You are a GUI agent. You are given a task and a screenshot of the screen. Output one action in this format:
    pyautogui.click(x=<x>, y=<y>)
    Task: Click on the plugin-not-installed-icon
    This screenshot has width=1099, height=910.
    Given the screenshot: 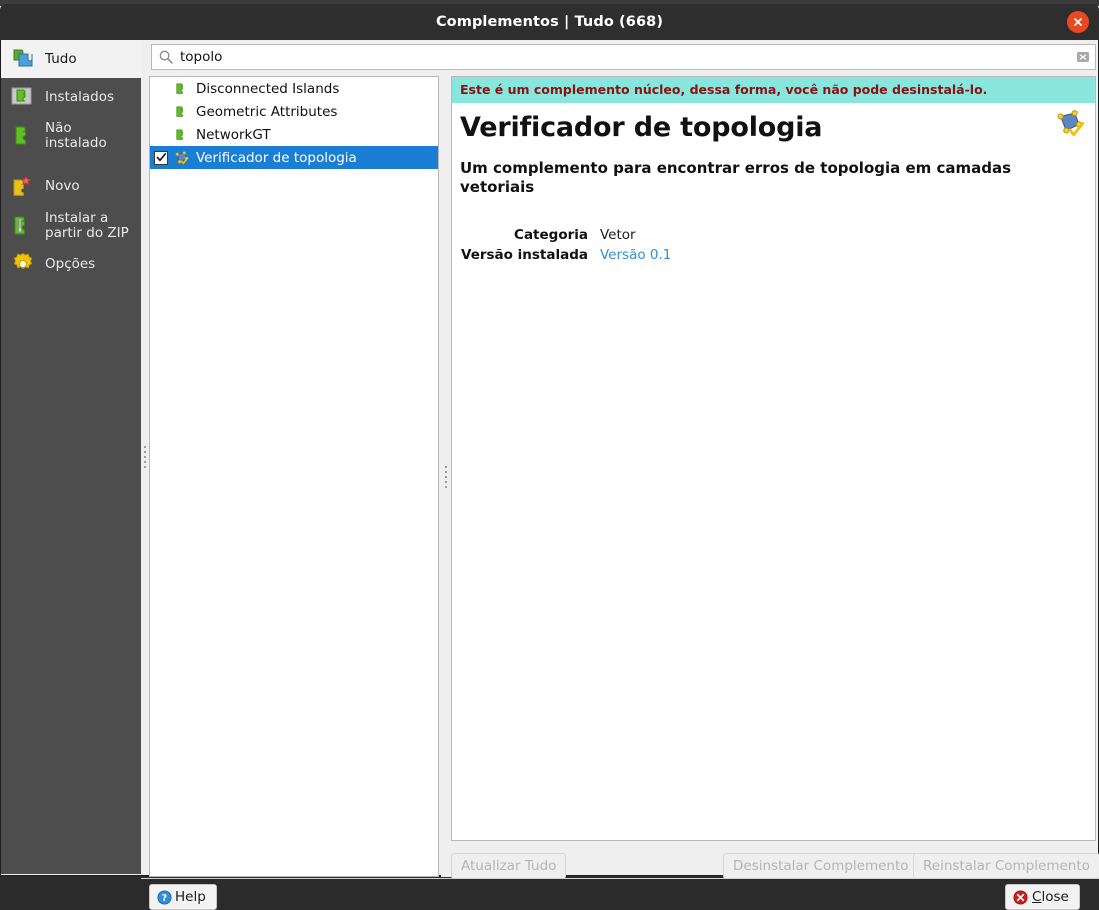 What is the action you would take?
    pyautogui.click(x=23, y=136)
    